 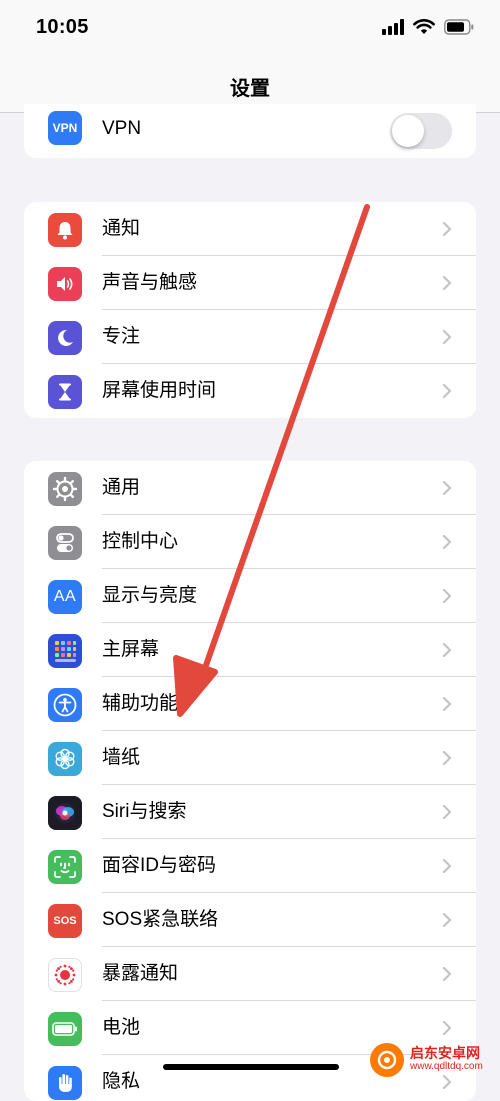 I want to click on switches-icon, so click(x=65, y=543).